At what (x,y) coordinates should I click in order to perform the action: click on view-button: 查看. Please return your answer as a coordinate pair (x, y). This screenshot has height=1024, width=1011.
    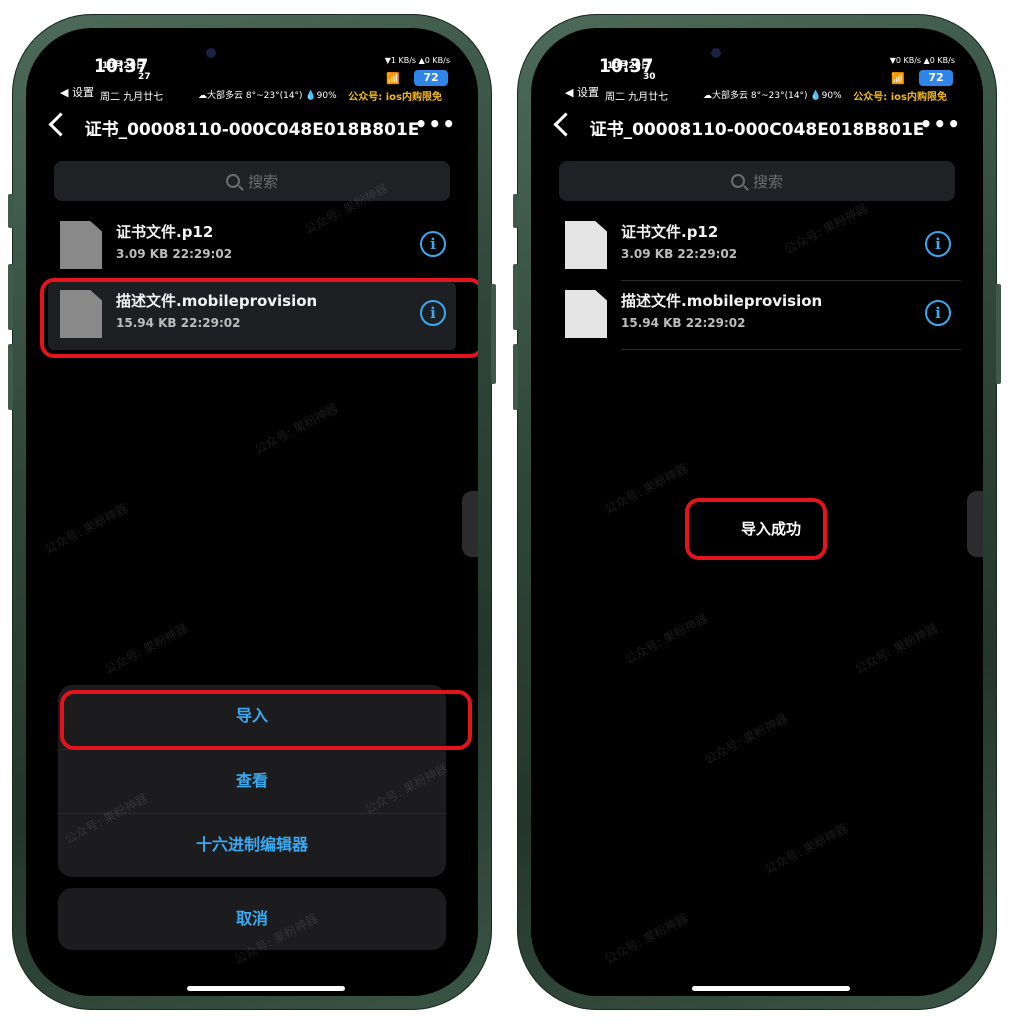
    Looking at the image, I should click on (252, 781).